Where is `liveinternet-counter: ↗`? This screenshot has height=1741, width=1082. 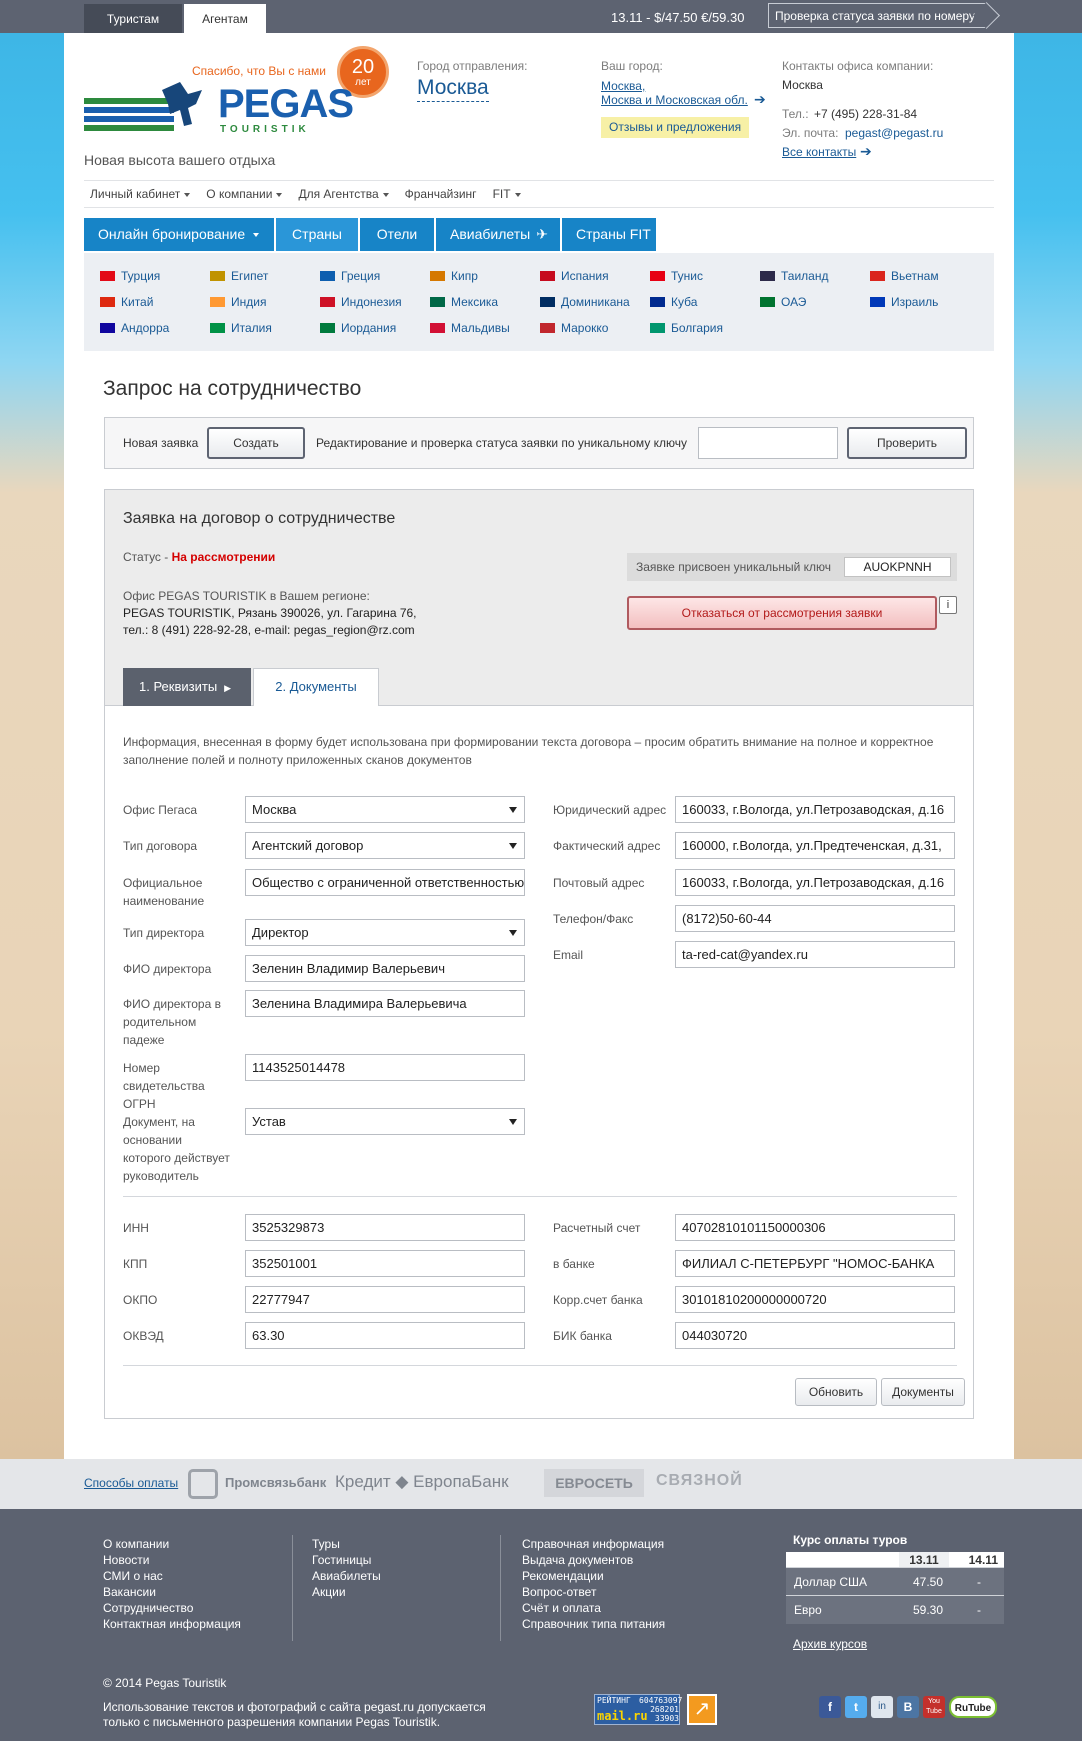
liveinternet-counter: ↗ is located at coordinates (702, 1709).